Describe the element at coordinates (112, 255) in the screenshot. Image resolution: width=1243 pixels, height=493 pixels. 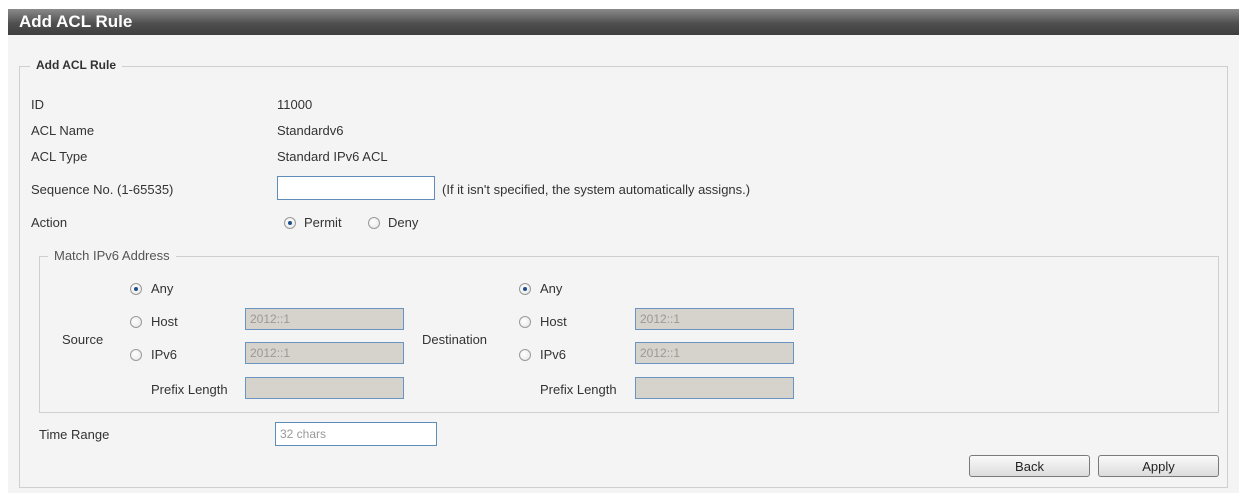
I see `match-ipv6-legend: Match IPv6 Address` at that location.